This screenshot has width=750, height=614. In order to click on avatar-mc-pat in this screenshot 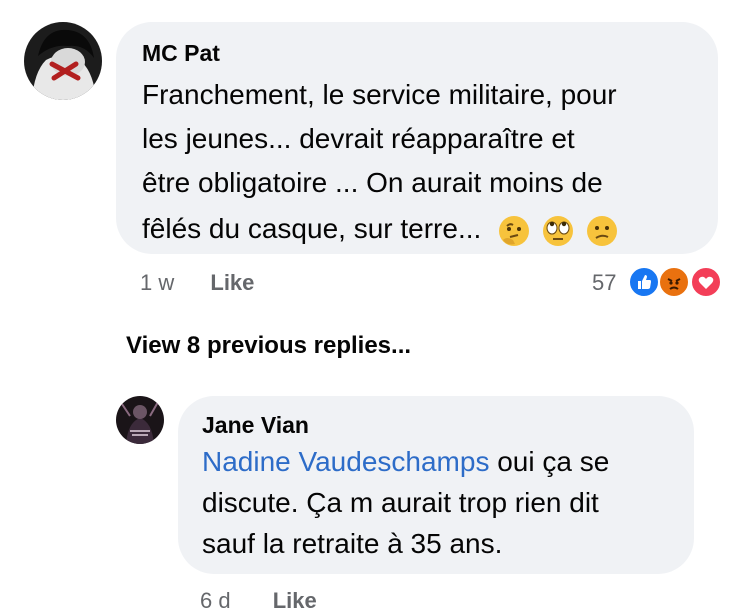, I will do `click(63, 61)`.